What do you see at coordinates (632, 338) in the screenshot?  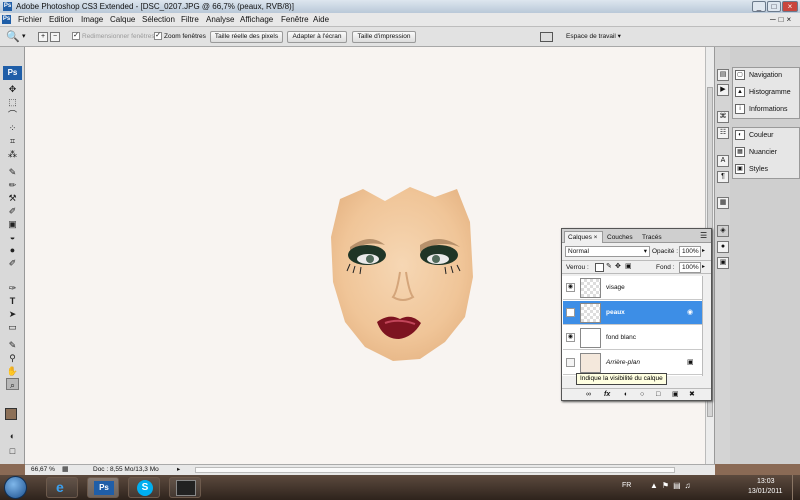 I see `layer-row-fond-blanc: ◉ fond blanc` at bounding box center [632, 338].